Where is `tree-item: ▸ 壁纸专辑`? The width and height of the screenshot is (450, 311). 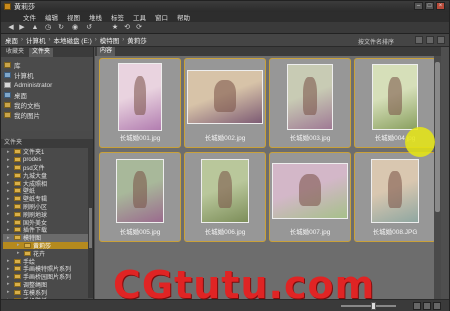 tree-item: ▸ 壁纸专辑 is located at coordinates (48, 199).